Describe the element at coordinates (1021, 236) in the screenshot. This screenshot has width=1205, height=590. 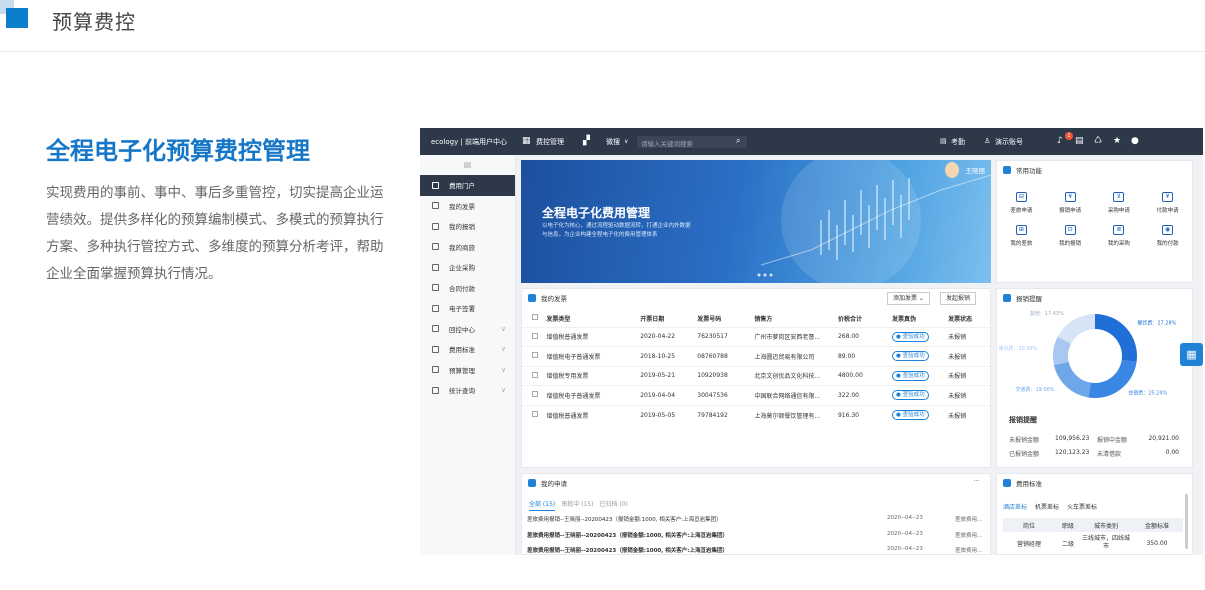
I see `quick-function-item: ⊞ 我的差旅` at that location.